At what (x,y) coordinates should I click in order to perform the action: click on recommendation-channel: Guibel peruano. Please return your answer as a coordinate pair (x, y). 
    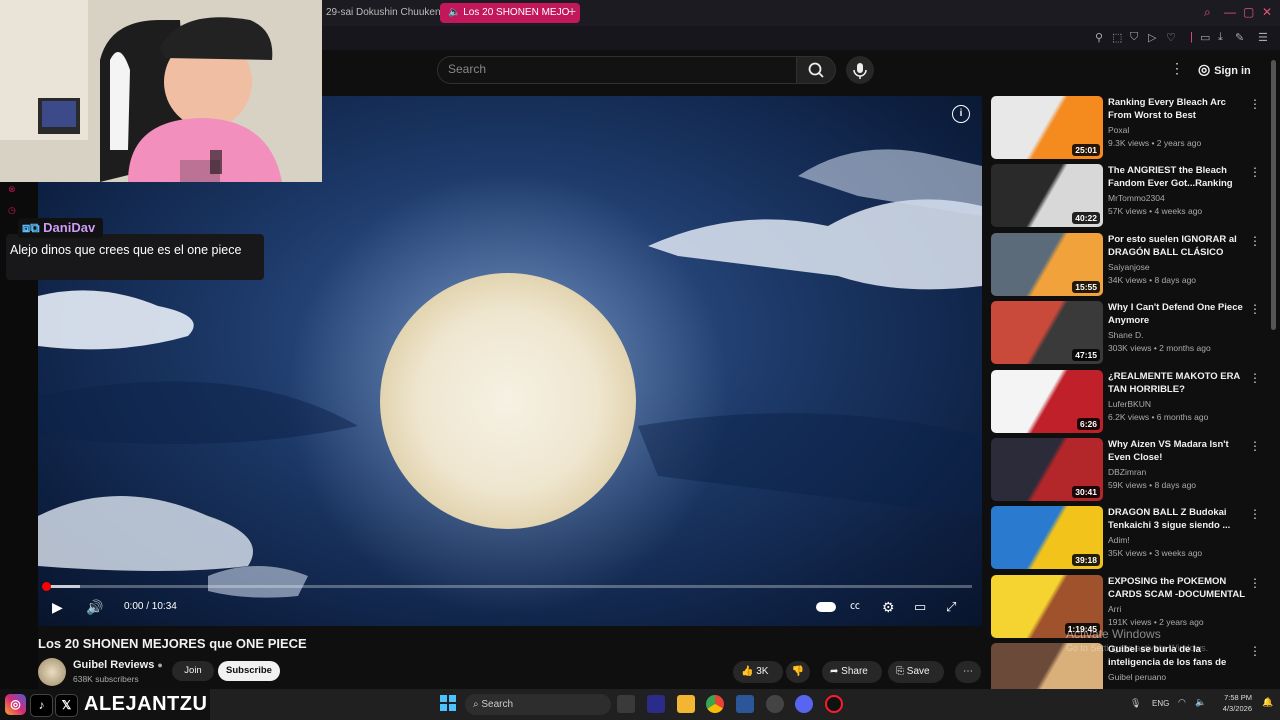
    Looking at the image, I should click on (1137, 677).